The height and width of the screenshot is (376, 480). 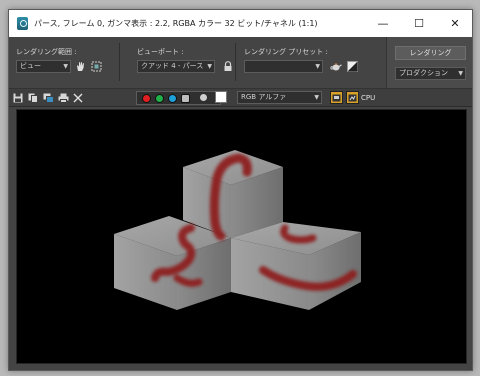 What do you see at coordinates (22, 23) in the screenshot?
I see `app-icon` at bounding box center [22, 23].